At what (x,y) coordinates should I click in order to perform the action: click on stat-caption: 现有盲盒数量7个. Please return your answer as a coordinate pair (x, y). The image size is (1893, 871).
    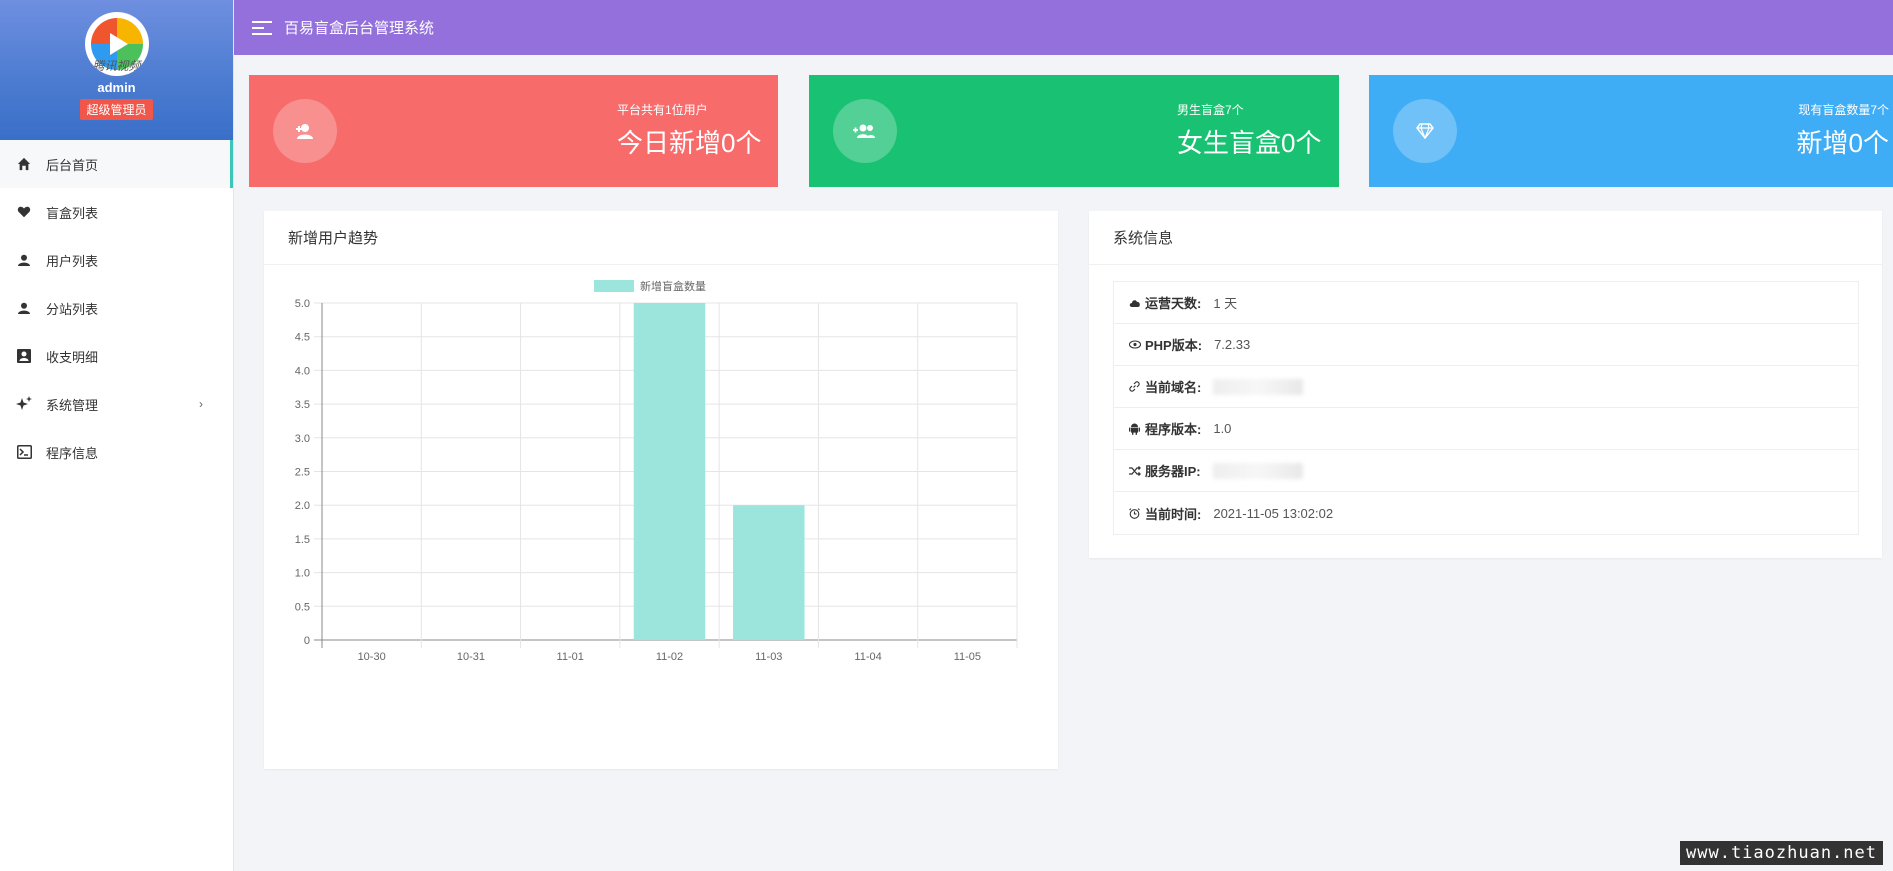
    Looking at the image, I should click on (1843, 110).